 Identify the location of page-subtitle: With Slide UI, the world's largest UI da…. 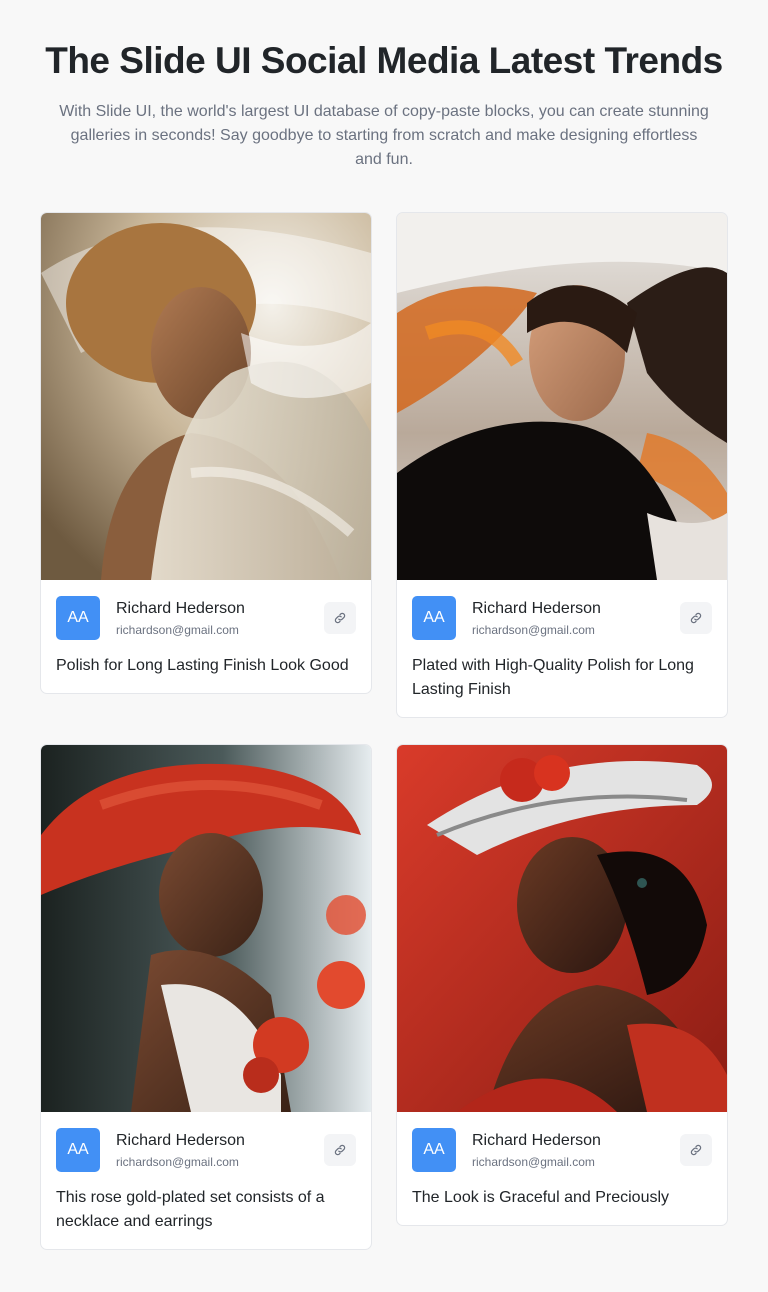
(384, 135).